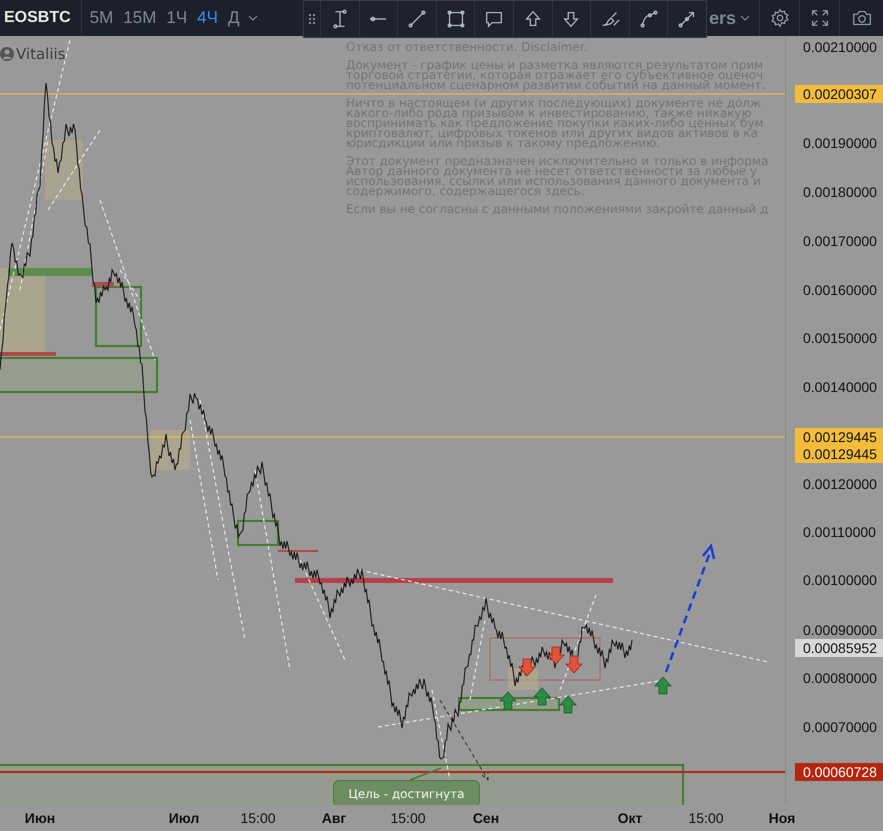 The width and height of the screenshot is (883, 831). Describe the element at coordinates (840, 192) in the screenshot. I see `price-tick: 0.00180000` at that location.